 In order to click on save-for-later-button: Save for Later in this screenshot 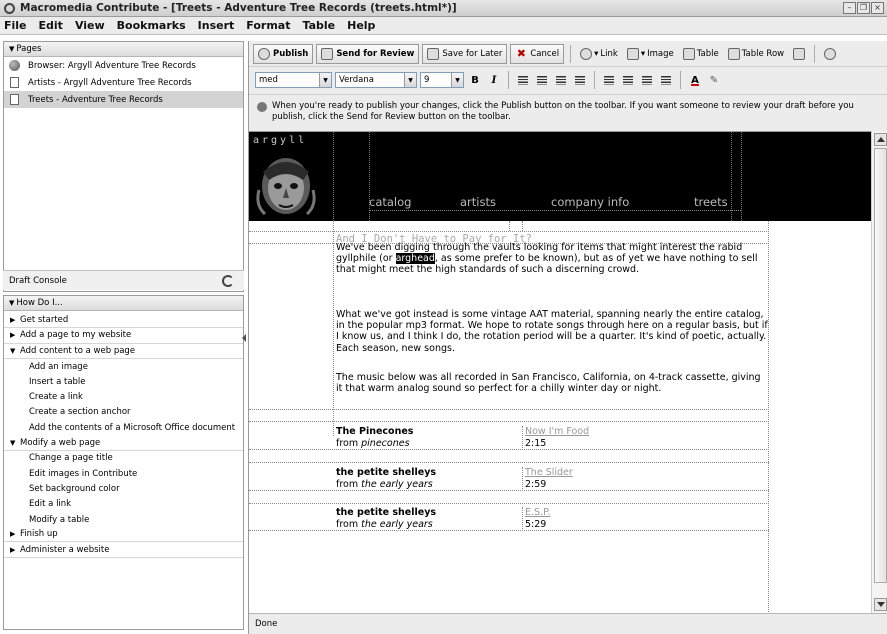, I will do `click(465, 53)`.